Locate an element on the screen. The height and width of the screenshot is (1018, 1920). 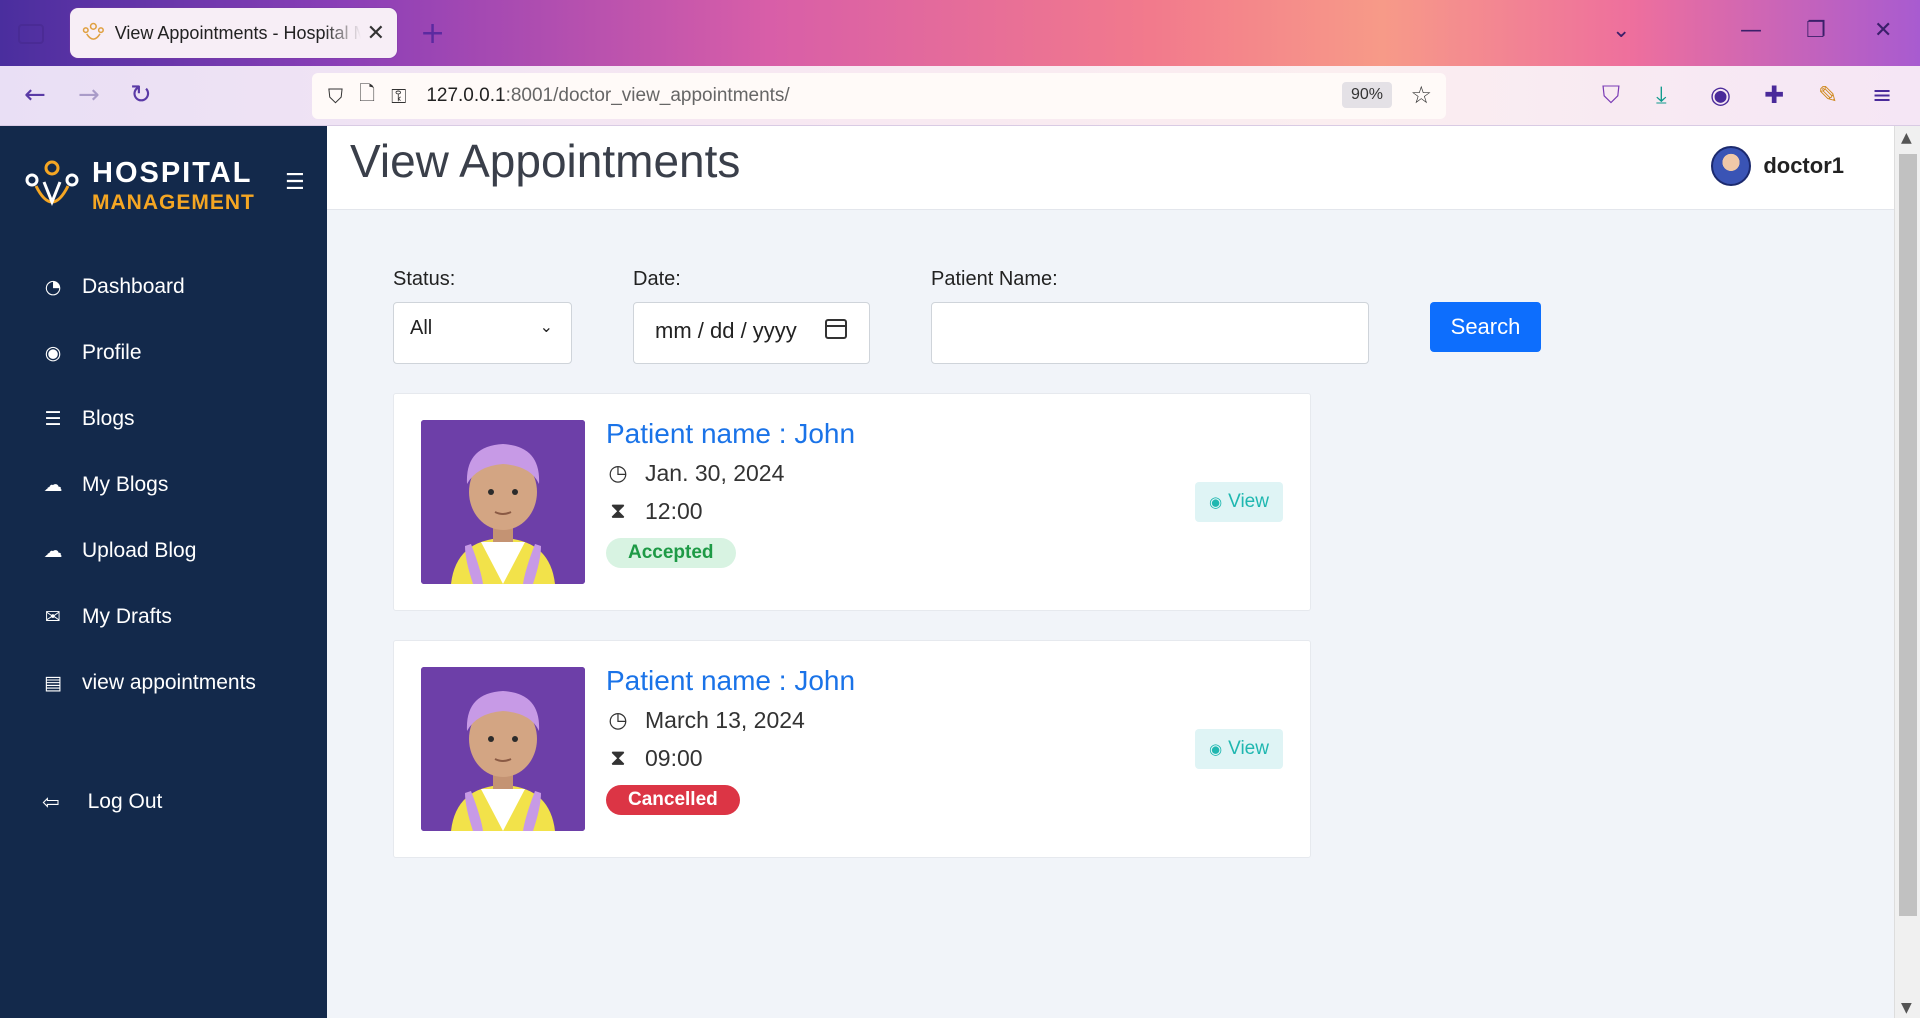
sidebar-item-label: Profile is located at coordinates (112, 352).